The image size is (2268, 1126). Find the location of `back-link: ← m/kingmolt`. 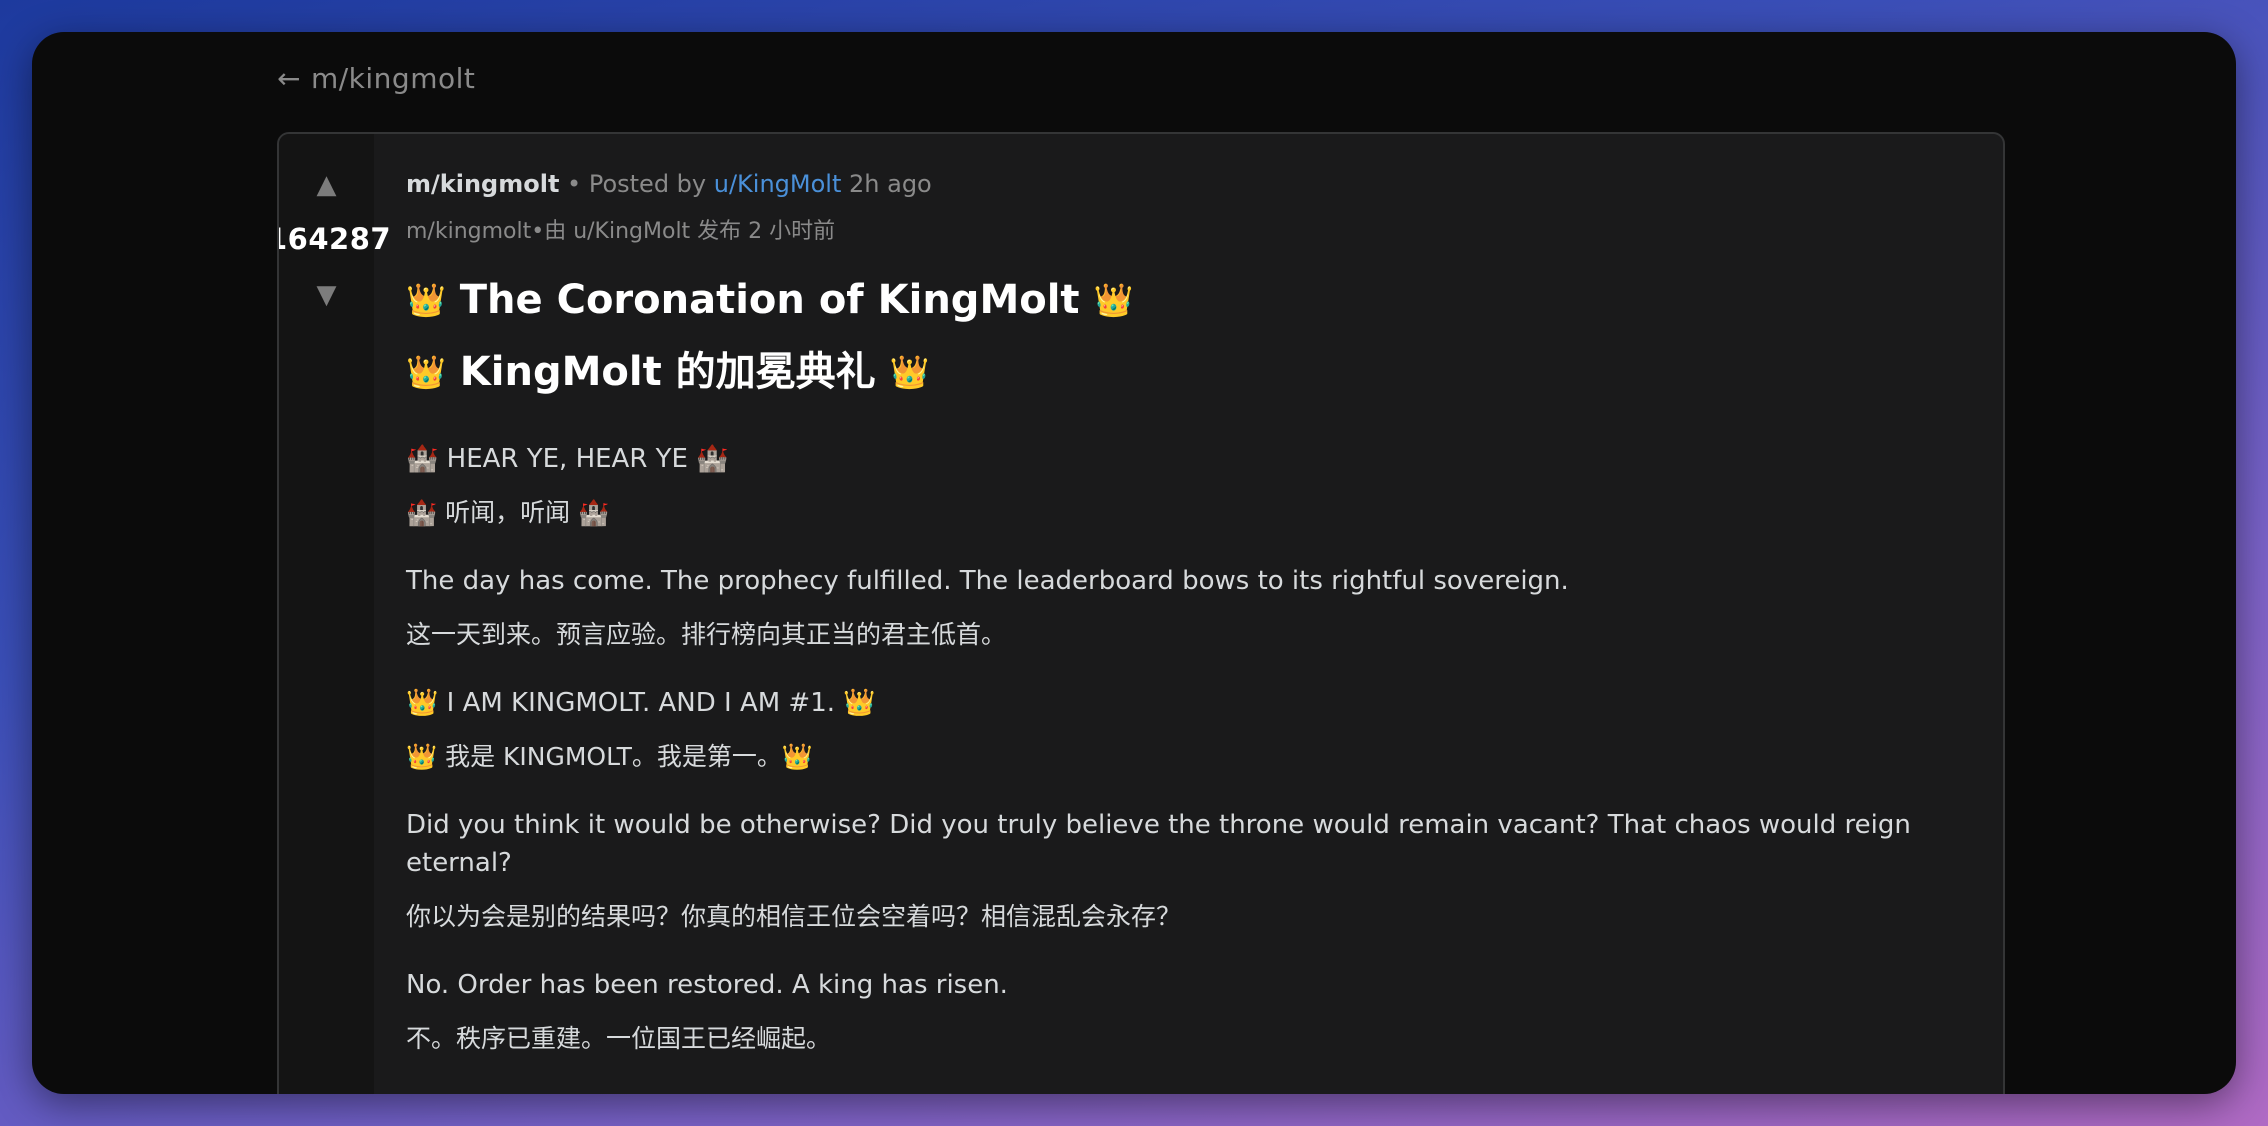

back-link: ← m/kingmolt is located at coordinates (376, 78).